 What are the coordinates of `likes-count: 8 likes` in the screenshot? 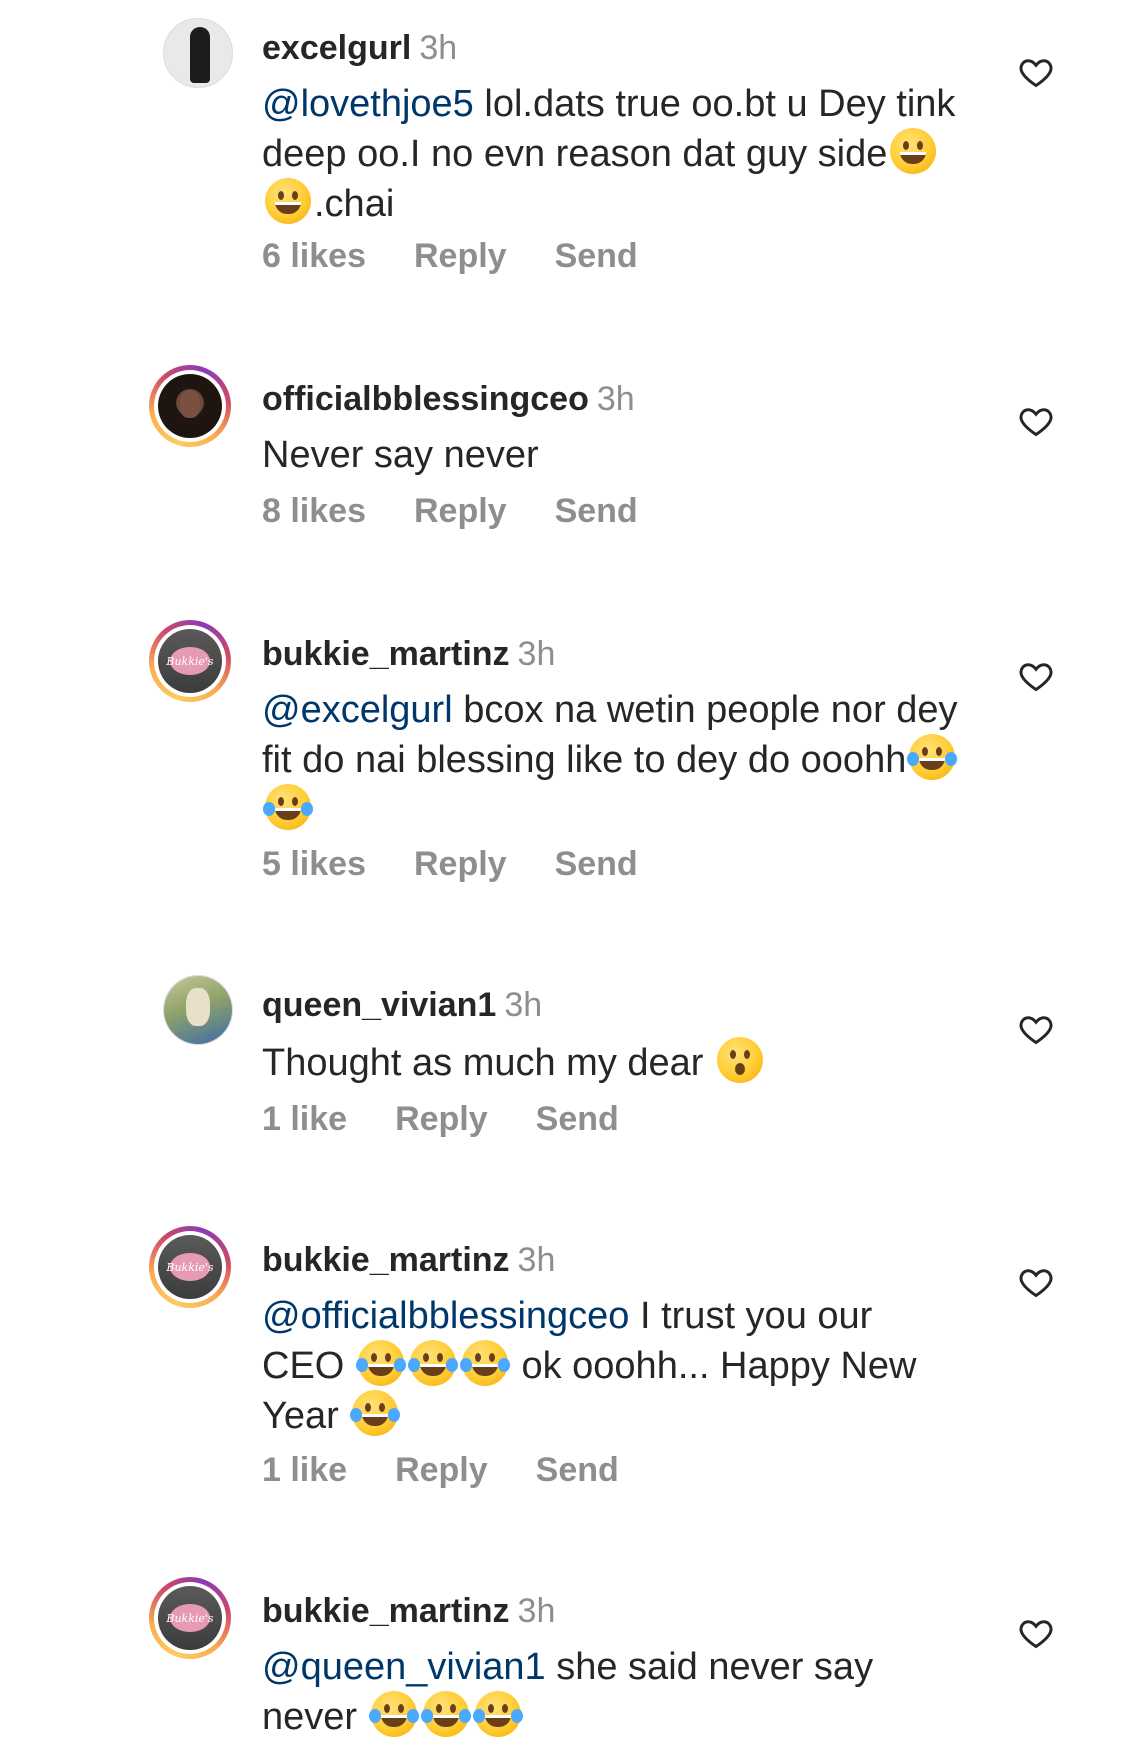 It's located at (314, 511).